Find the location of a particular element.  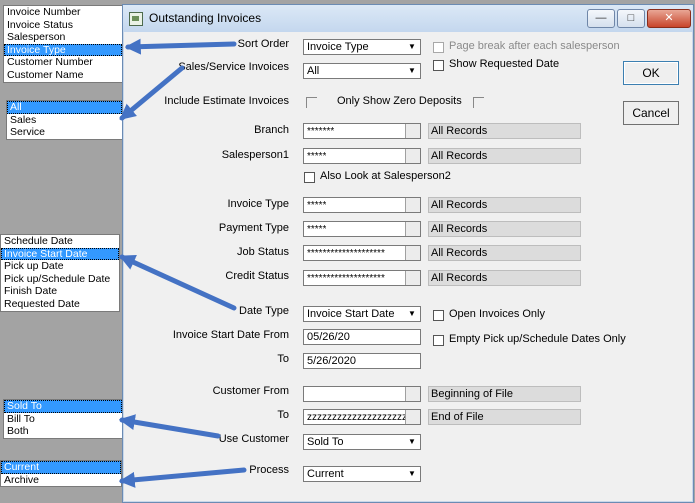

sort-order-label: Sort Order is located at coordinates (263, 44).